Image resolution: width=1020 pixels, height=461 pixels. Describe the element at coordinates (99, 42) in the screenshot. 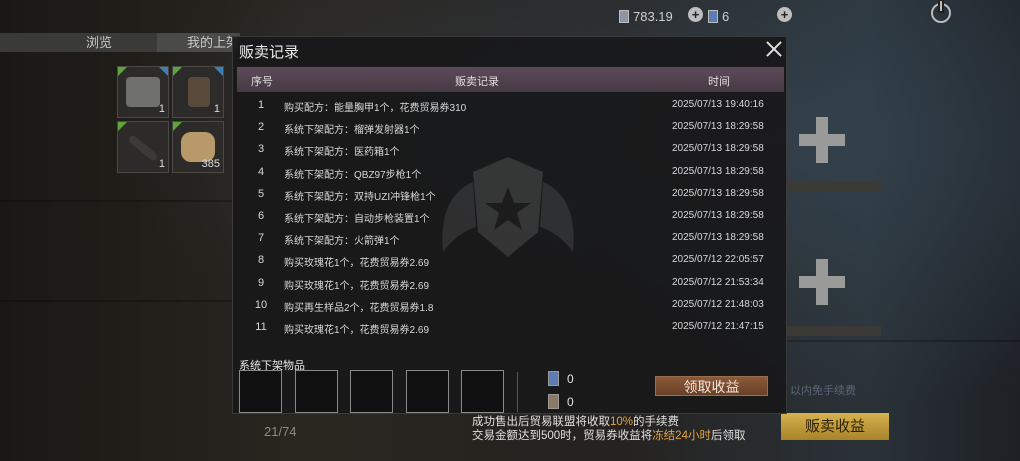

I see `tab-browse: 浏览` at that location.